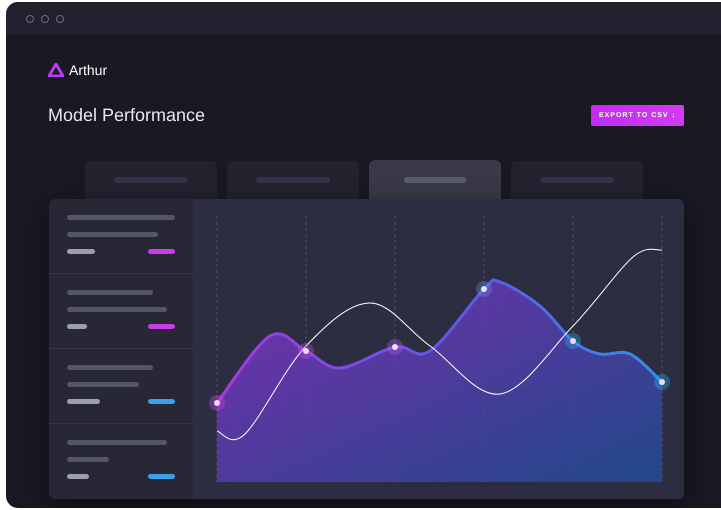 The width and height of the screenshot is (721, 510). What do you see at coordinates (127, 115) in the screenshot?
I see `page-title: Model Performance` at bounding box center [127, 115].